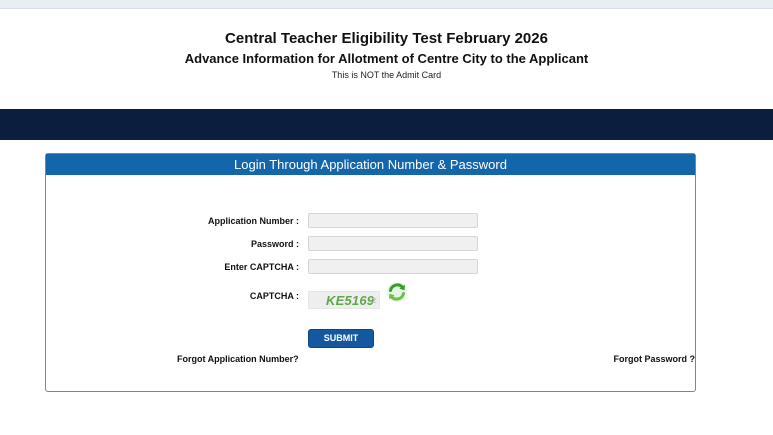 The width and height of the screenshot is (773, 435). I want to click on forgot-password-link: Forgot Password ?, so click(654, 359).